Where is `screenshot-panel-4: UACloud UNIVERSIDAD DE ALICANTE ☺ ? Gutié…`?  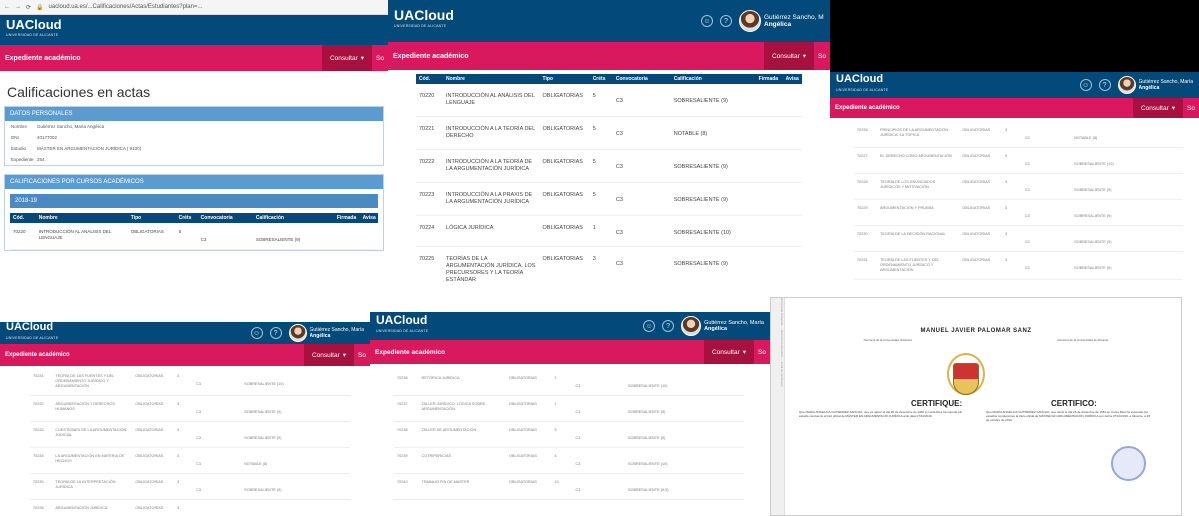
screenshot-panel-4: UACloud UNIVERSIDAD DE ALICANTE ☺ ? Gutié… is located at coordinates (185, 419).